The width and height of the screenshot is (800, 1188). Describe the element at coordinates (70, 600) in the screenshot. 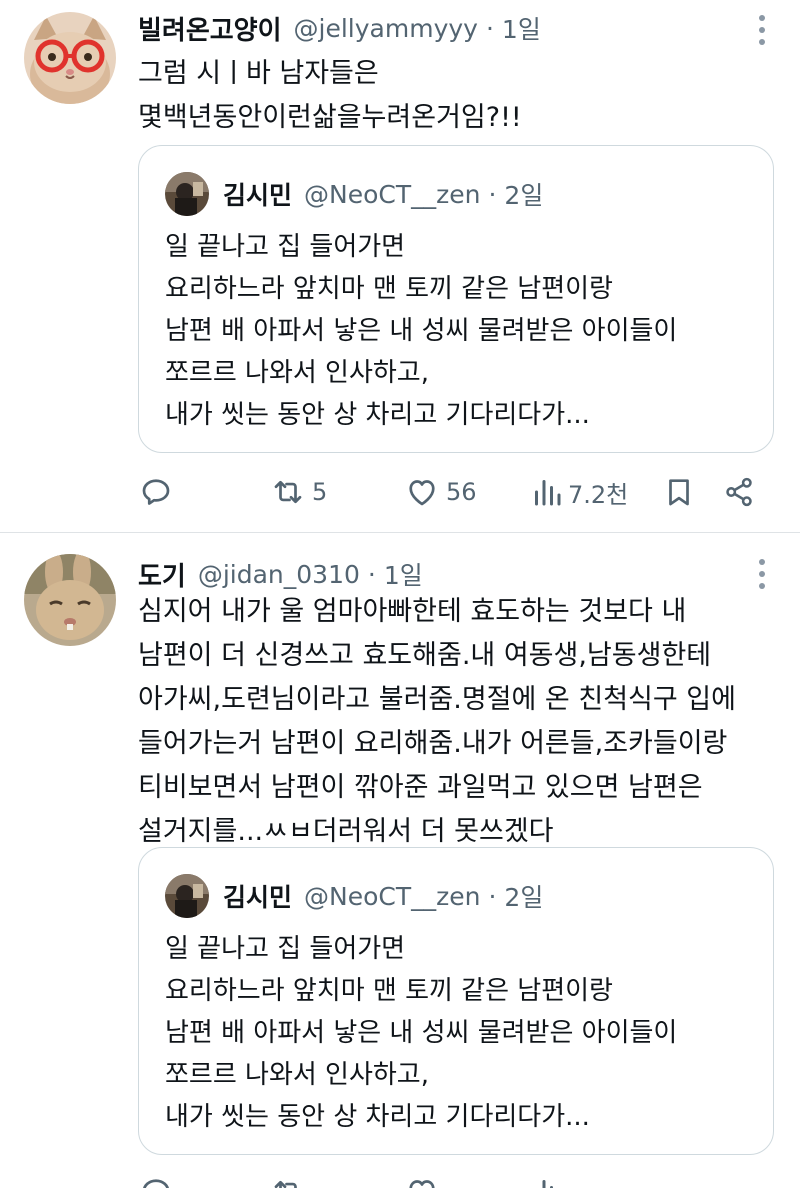

I see `avatar-rabbit` at that location.